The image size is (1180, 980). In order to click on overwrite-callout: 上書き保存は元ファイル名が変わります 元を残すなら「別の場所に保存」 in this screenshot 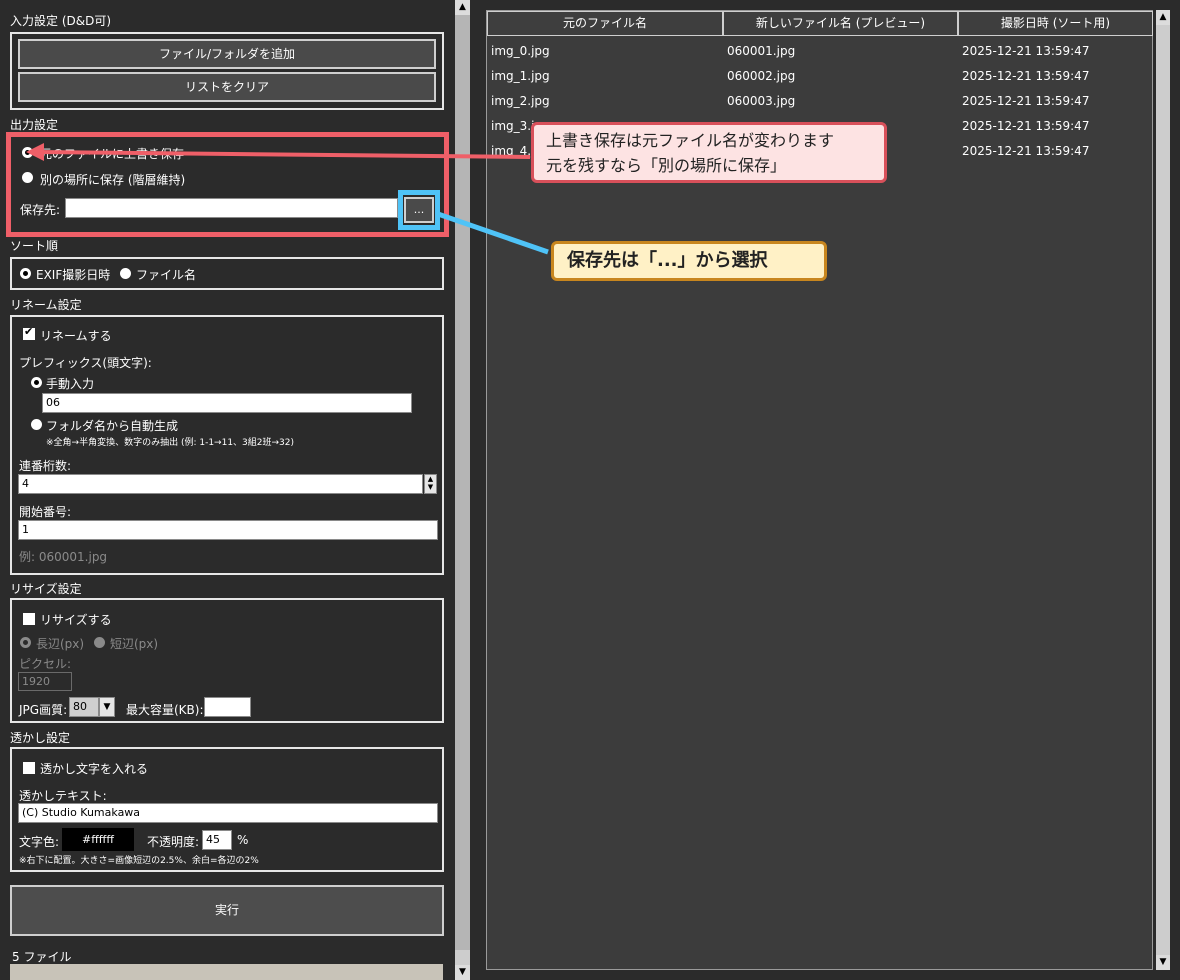, I will do `click(709, 152)`.